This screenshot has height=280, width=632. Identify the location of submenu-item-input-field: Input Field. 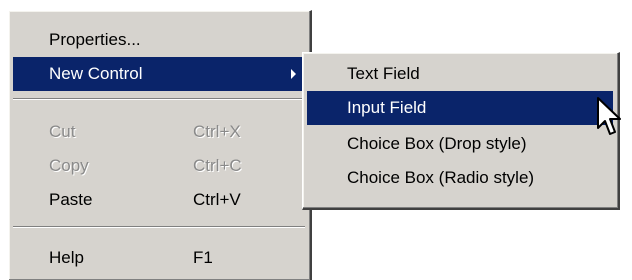
(460, 108).